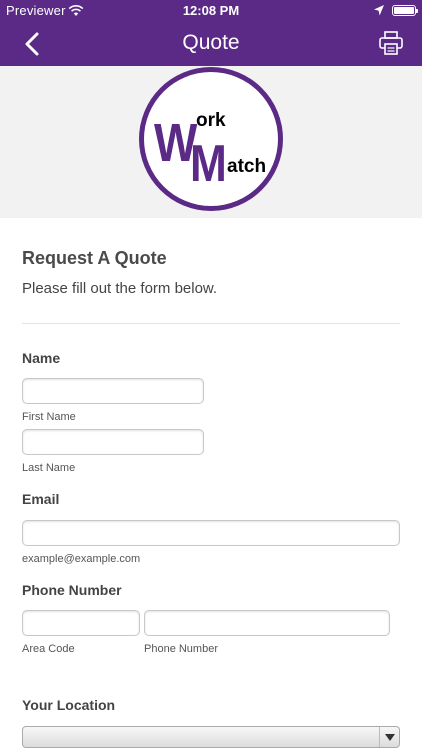  I want to click on logo-letter-w: W, so click(175, 143).